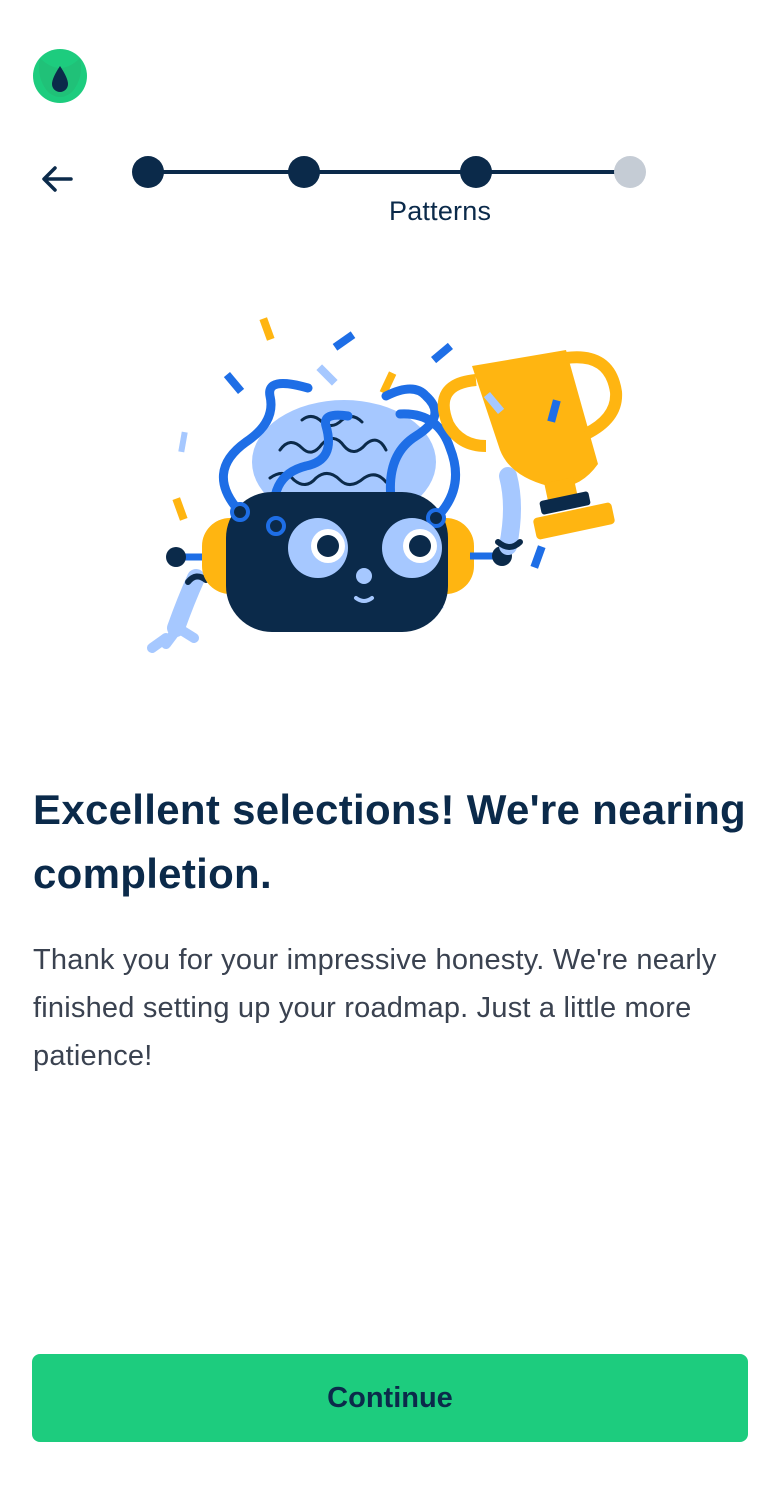 The image size is (780, 1490). I want to click on app-logo-icon, so click(60, 76).